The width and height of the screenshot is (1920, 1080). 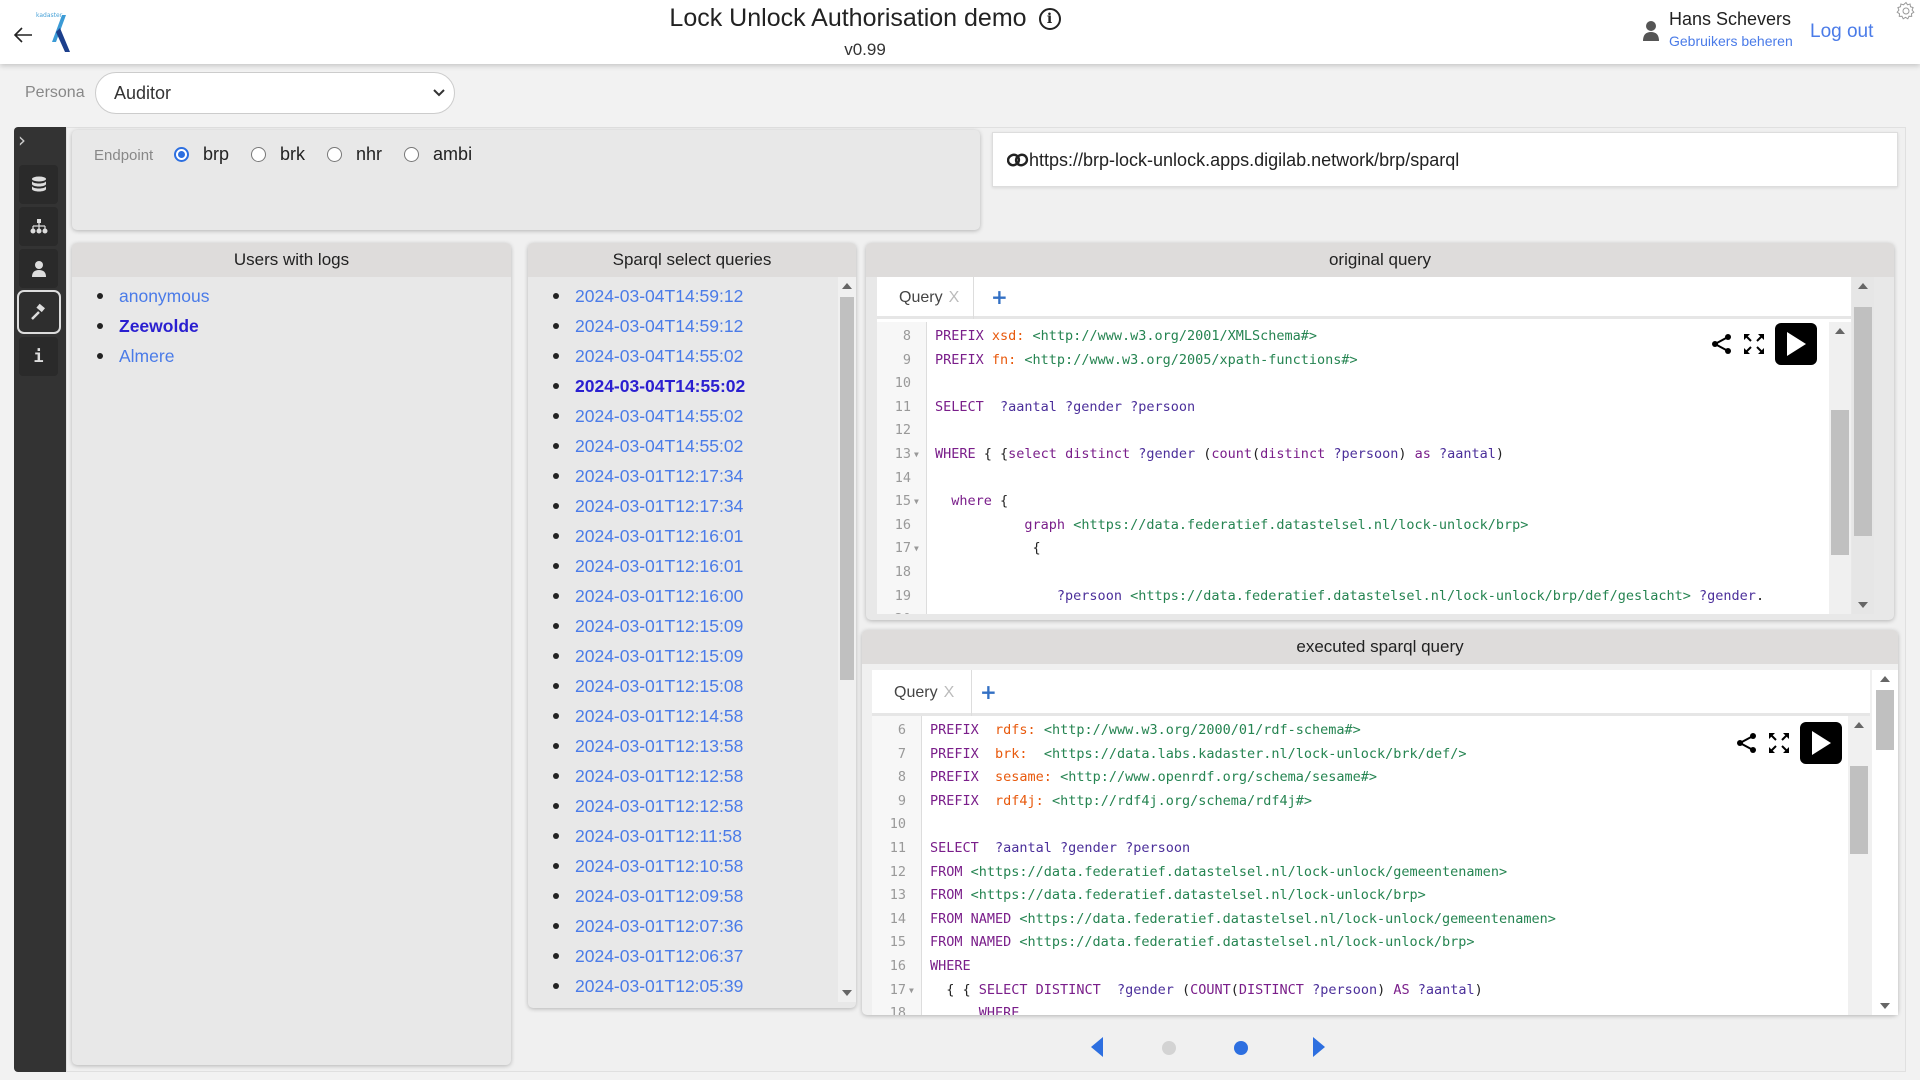 I want to click on sidebar-expand-toggle: ›, so click(x=25, y=140).